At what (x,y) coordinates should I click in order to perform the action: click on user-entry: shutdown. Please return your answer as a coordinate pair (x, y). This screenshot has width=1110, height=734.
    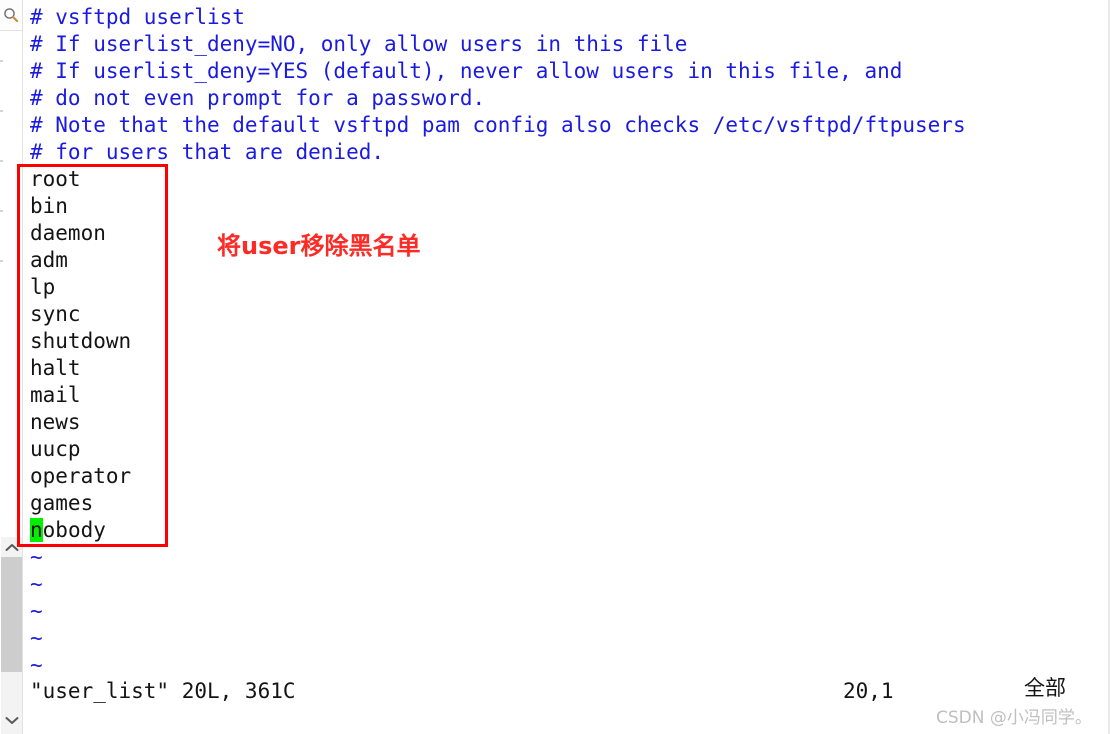
    Looking at the image, I should click on (81, 341).